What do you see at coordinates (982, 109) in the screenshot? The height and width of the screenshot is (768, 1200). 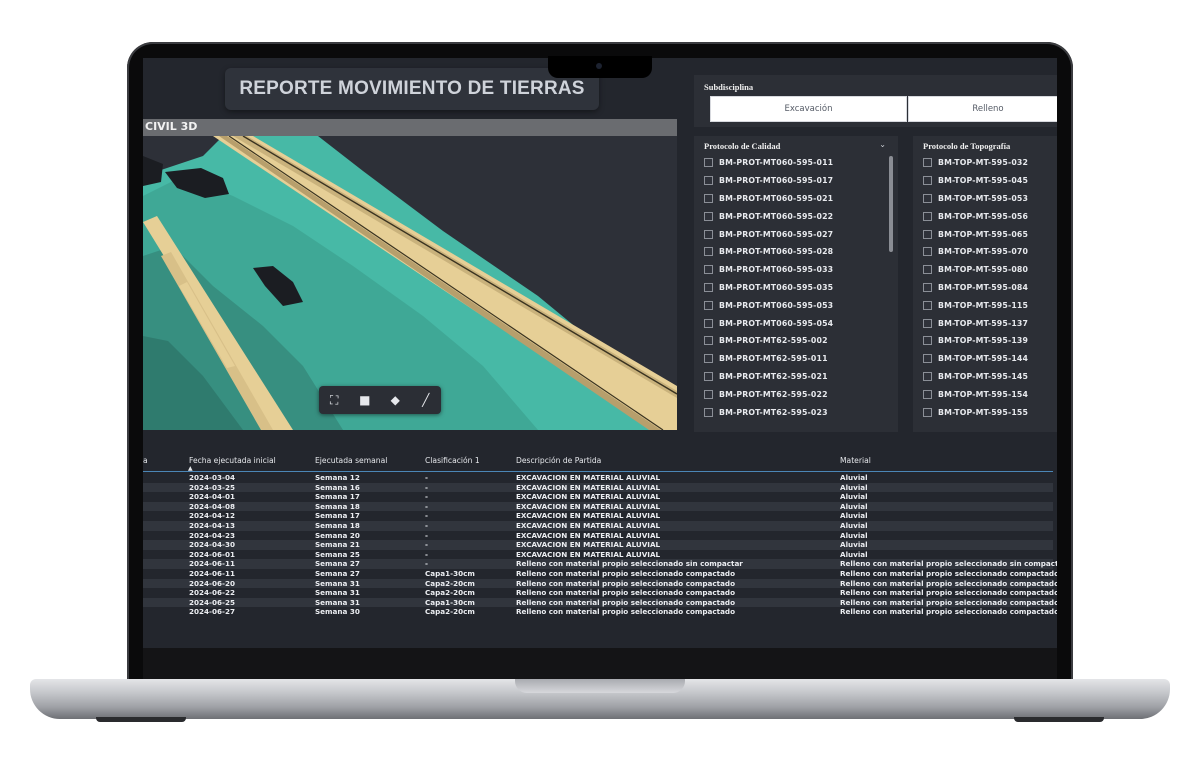 I see `option-relleno: Relleno` at bounding box center [982, 109].